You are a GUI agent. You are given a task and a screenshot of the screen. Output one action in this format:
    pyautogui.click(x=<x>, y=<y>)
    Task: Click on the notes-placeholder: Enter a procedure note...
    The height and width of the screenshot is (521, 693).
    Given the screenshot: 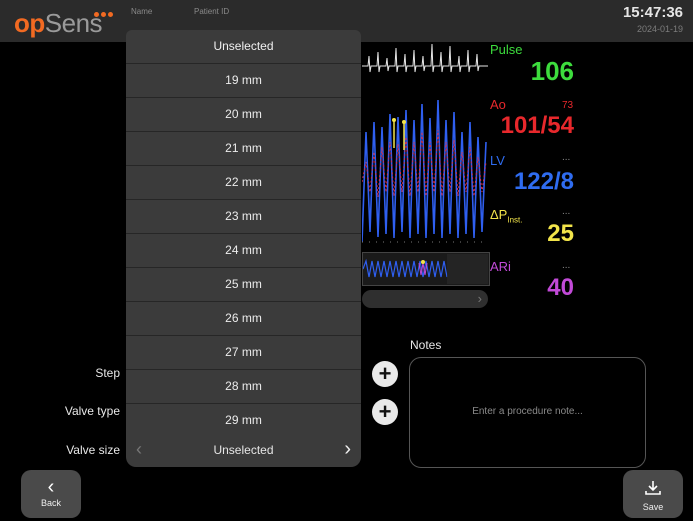 What is the action you would take?
    pyautogui.click(x=527, y=411)
    